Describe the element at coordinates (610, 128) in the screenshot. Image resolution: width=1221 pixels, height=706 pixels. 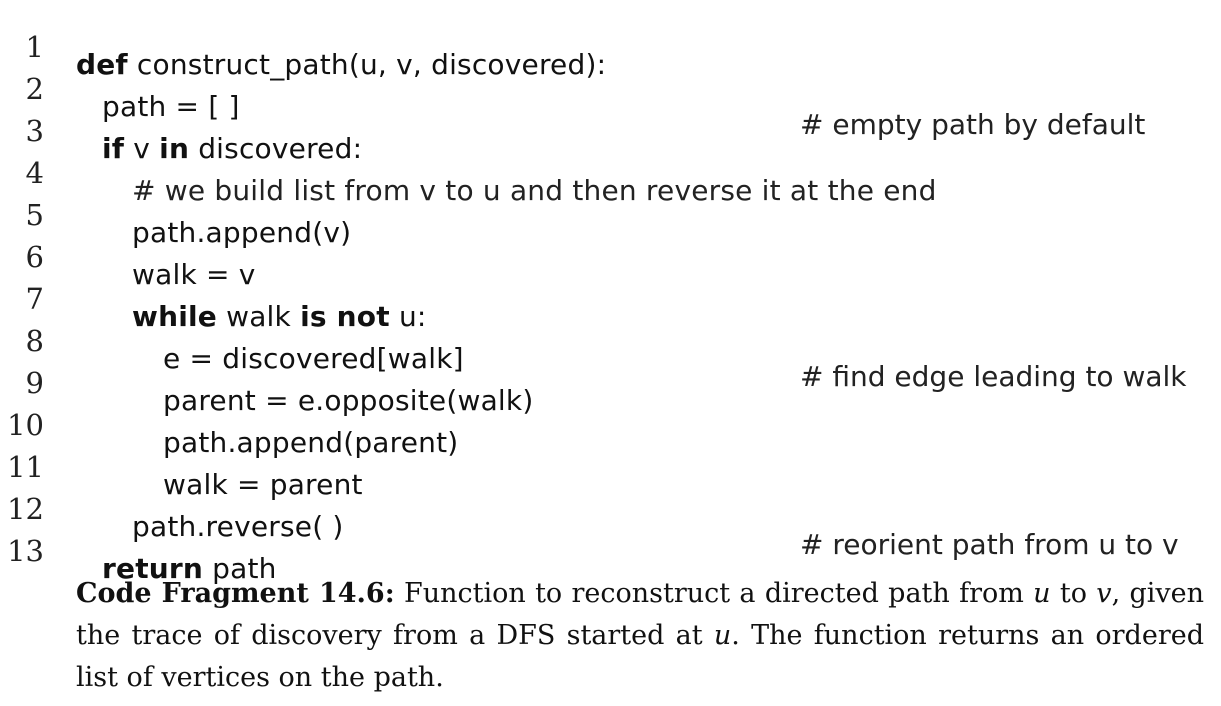
I see `code-line-3: 3 if v in discovered:` at that location.